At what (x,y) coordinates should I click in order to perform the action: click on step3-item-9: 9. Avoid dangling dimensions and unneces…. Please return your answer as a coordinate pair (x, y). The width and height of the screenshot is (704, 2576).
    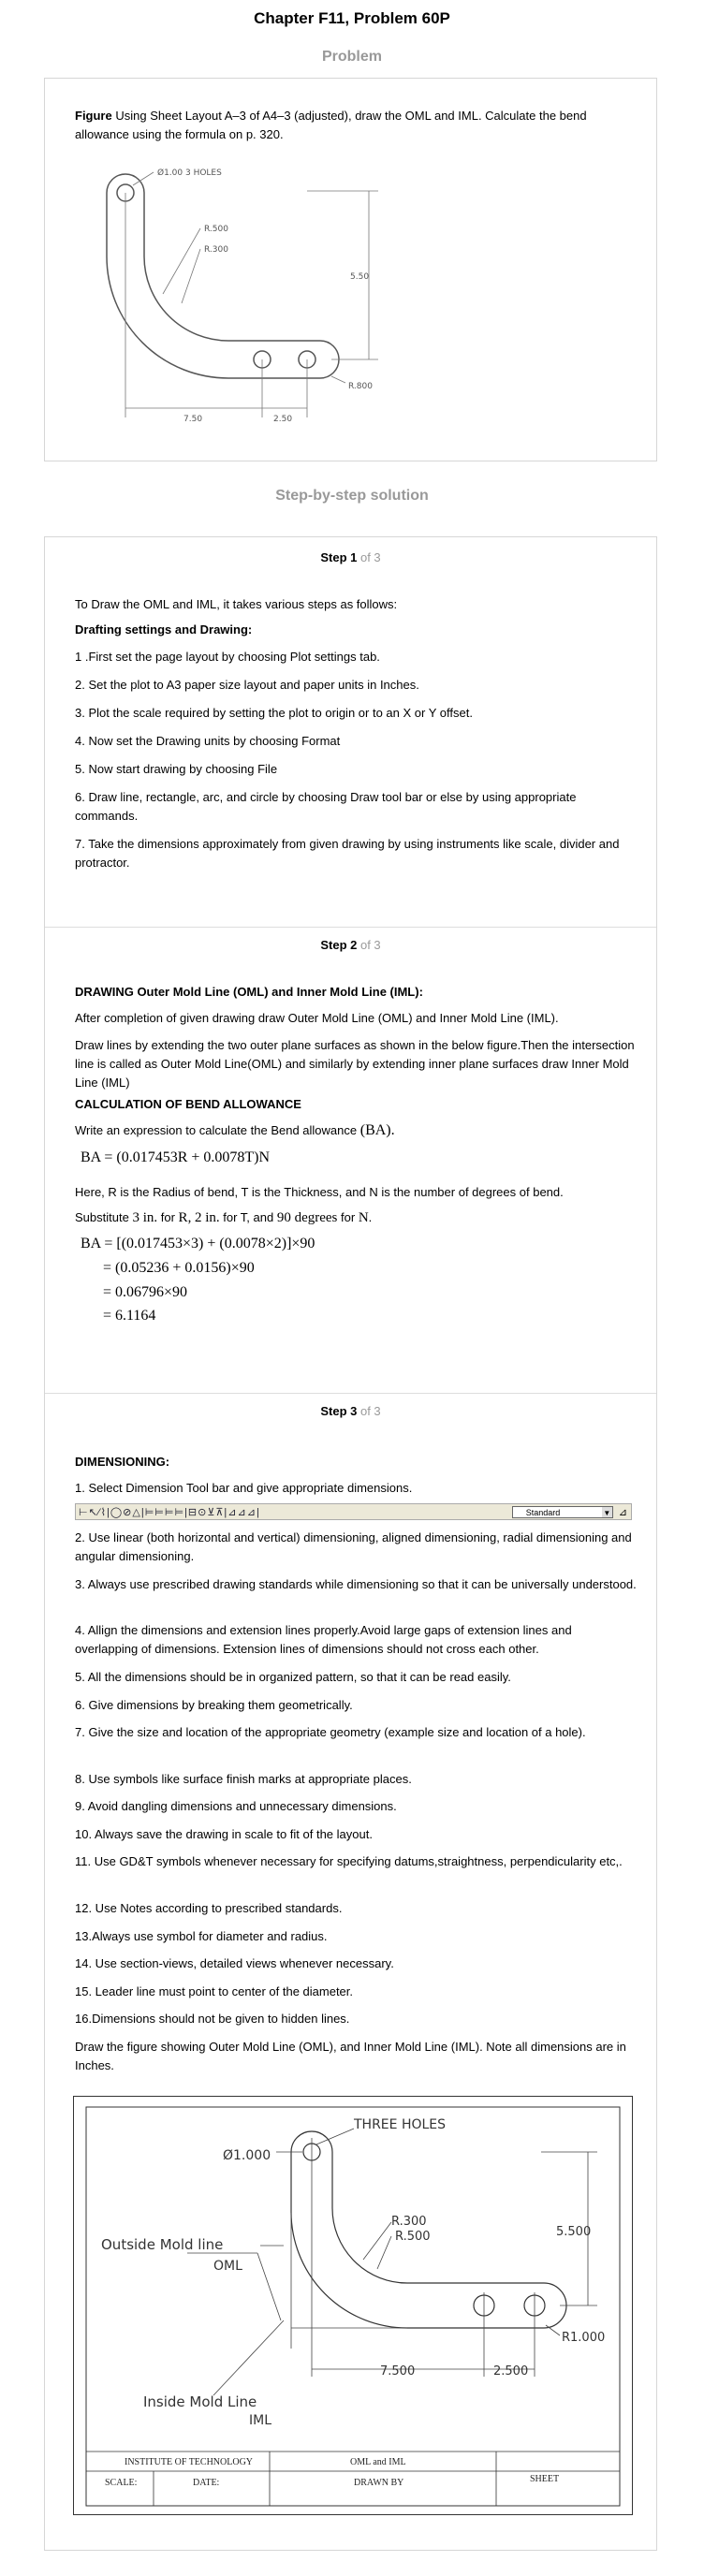
    Looking at the image, I should click on (236, 1806).